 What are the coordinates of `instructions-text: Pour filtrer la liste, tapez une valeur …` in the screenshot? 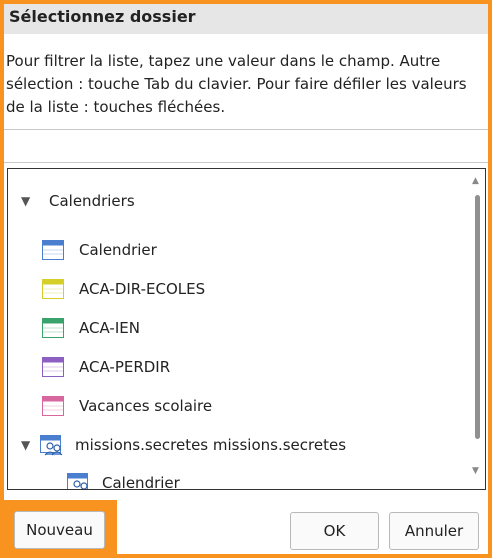 It's located at (236, 84).